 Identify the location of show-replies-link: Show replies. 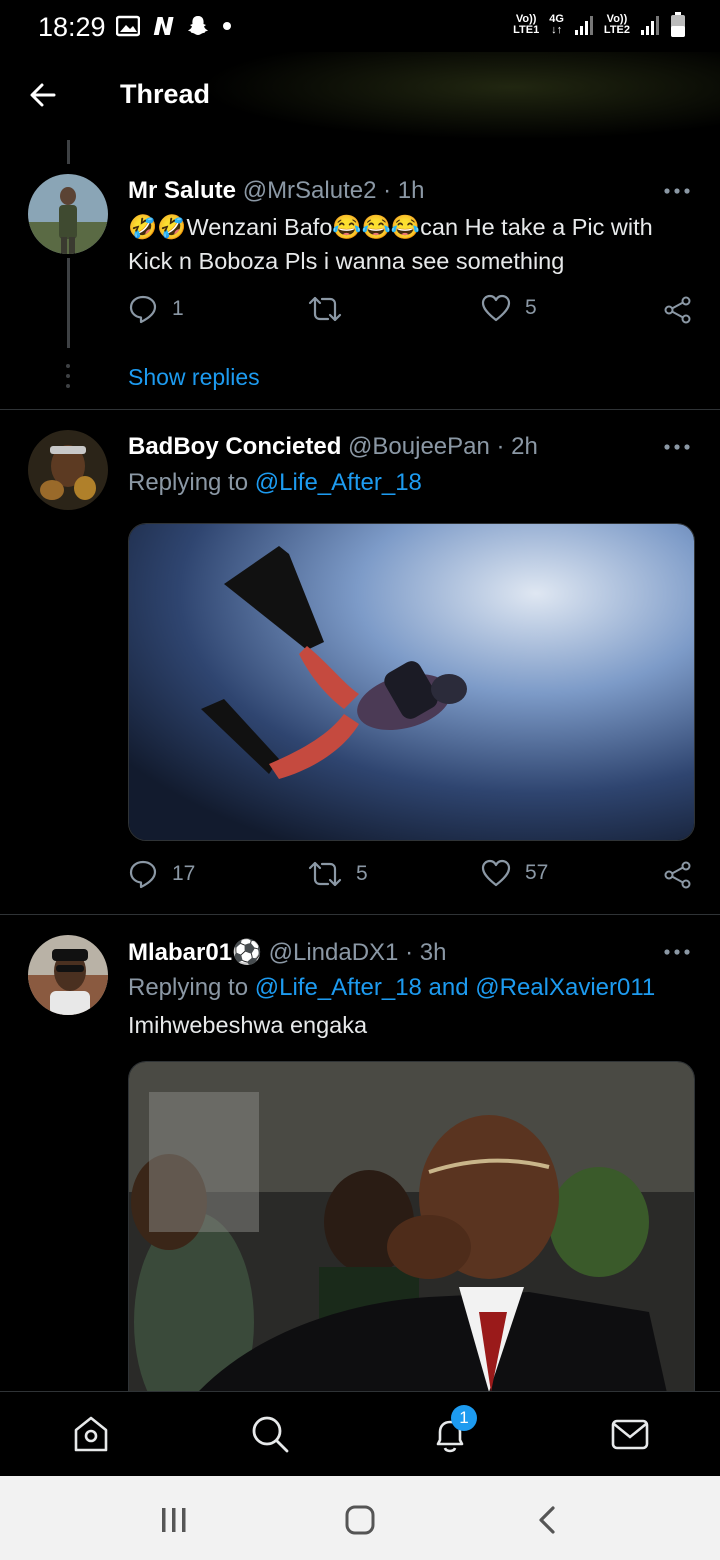
(194, 377).